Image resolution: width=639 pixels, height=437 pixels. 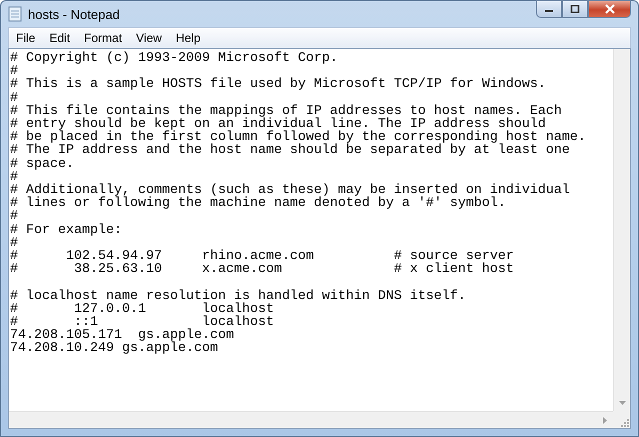 I want to click on maximize-icon, so click(x=575, y=9).